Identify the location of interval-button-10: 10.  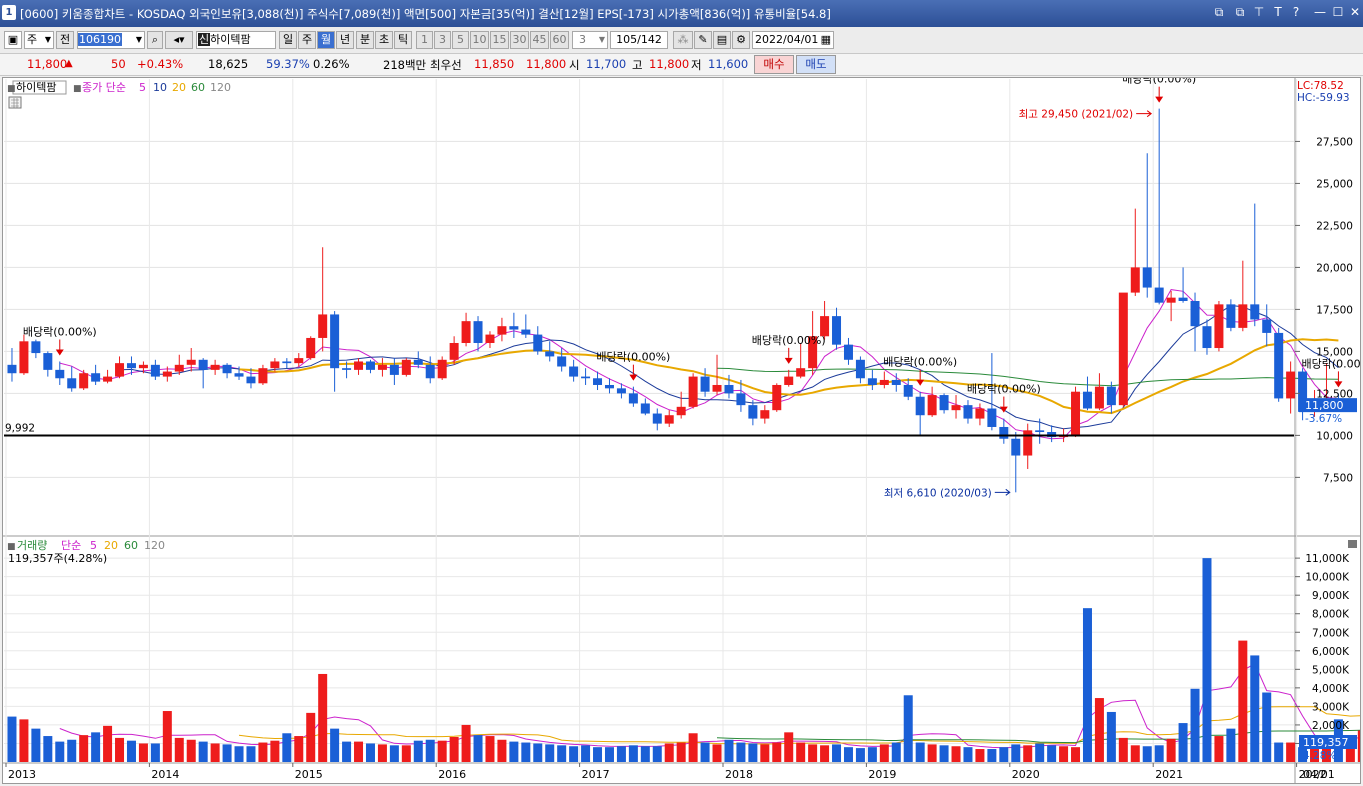
(479, 40).